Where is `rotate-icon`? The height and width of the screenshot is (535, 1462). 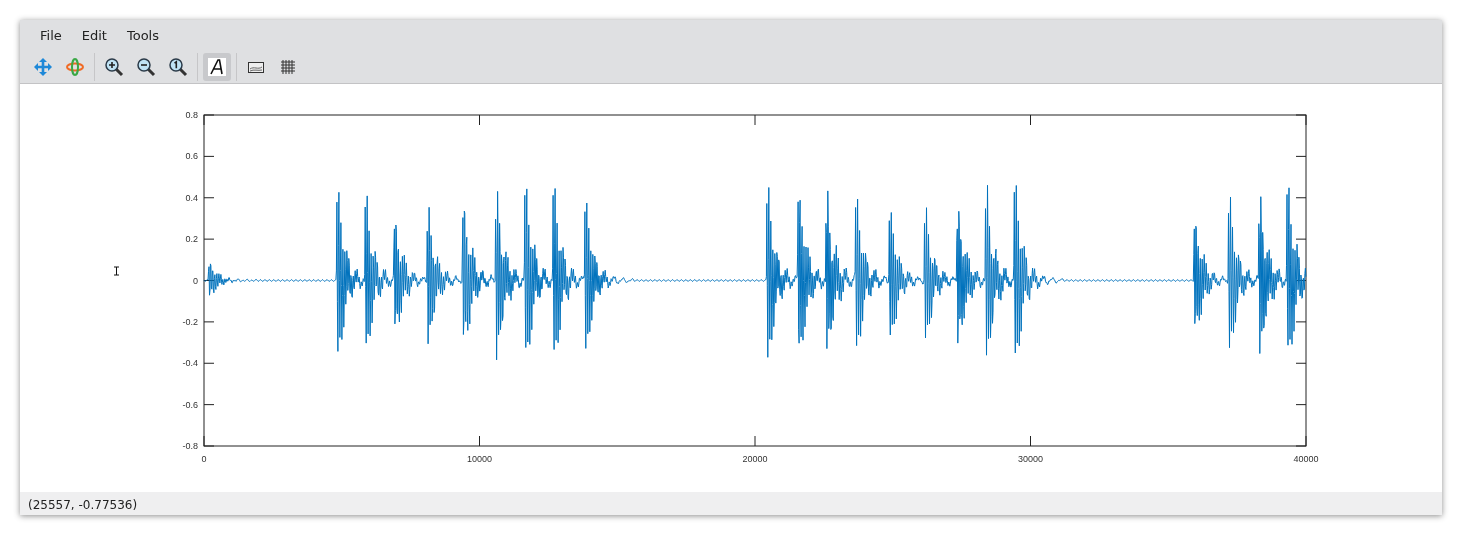 rotate-icon is located at coordinates (75, 66).